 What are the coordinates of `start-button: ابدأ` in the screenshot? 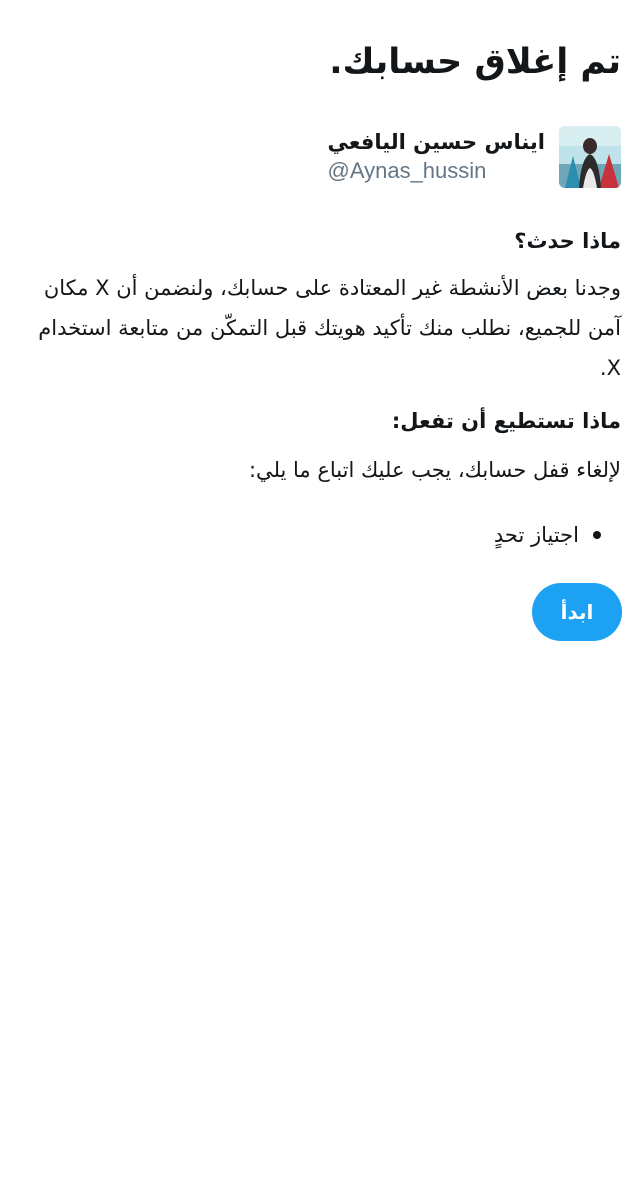 It's located at (577, 612).